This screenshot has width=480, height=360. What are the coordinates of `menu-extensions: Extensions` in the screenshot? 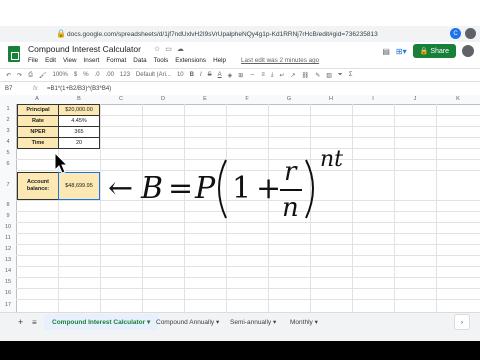 It's located at (190, 60).